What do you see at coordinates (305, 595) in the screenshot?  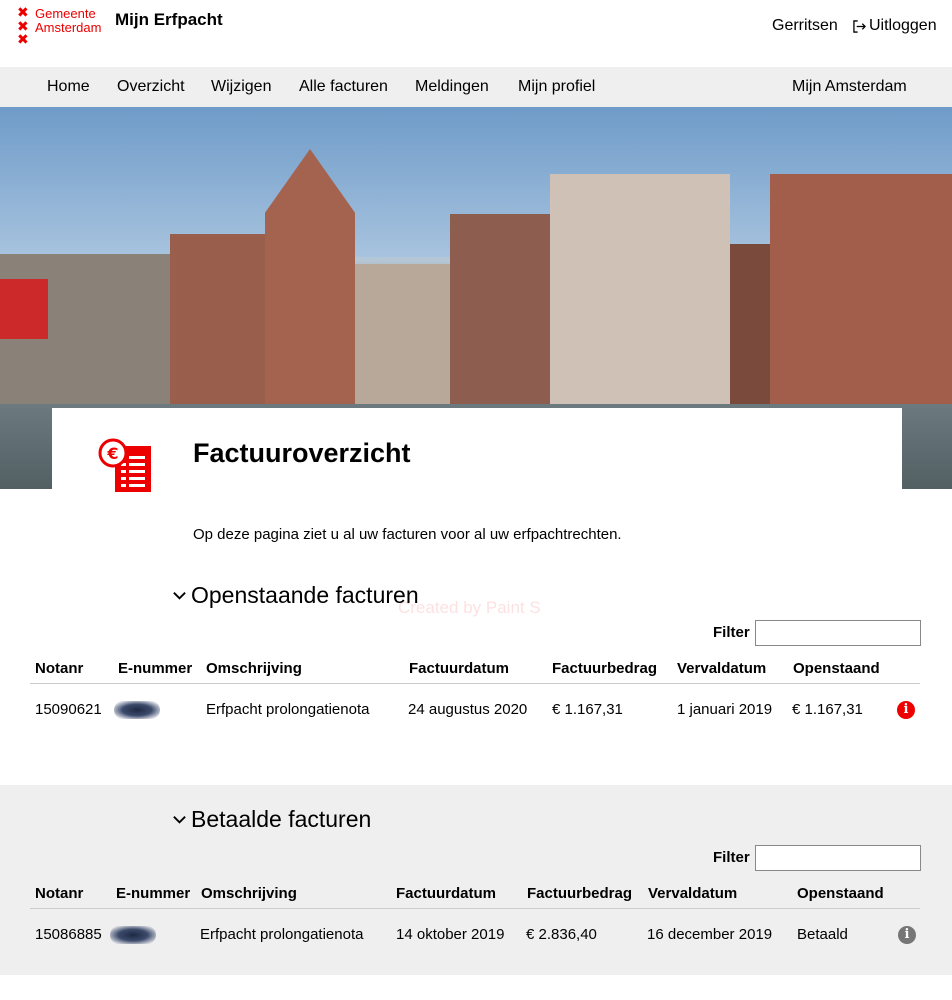 I see `section-title-openstaande: Openstaande facturen` at bounding box center [305, 595].